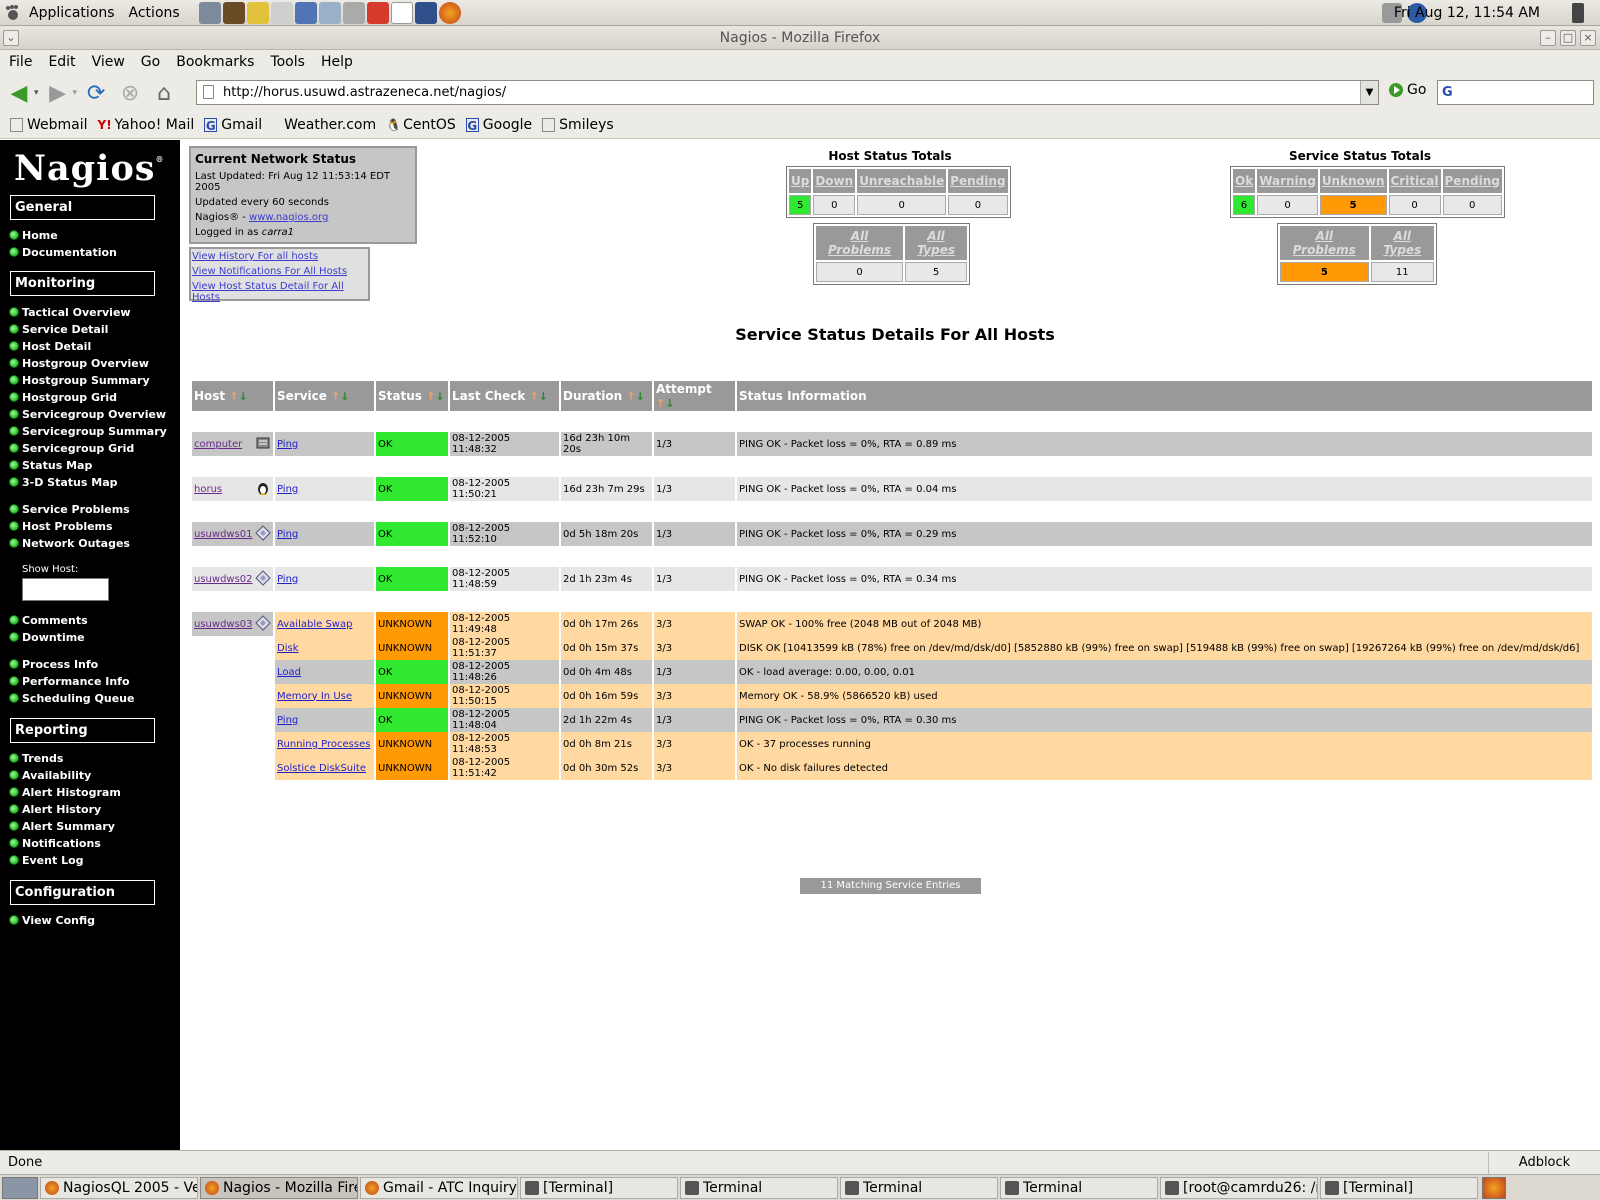  What do you see at coordinates (61, 62) in the screenshot?
I see `menu-edit: Edit` at bounding box center [61, 62].